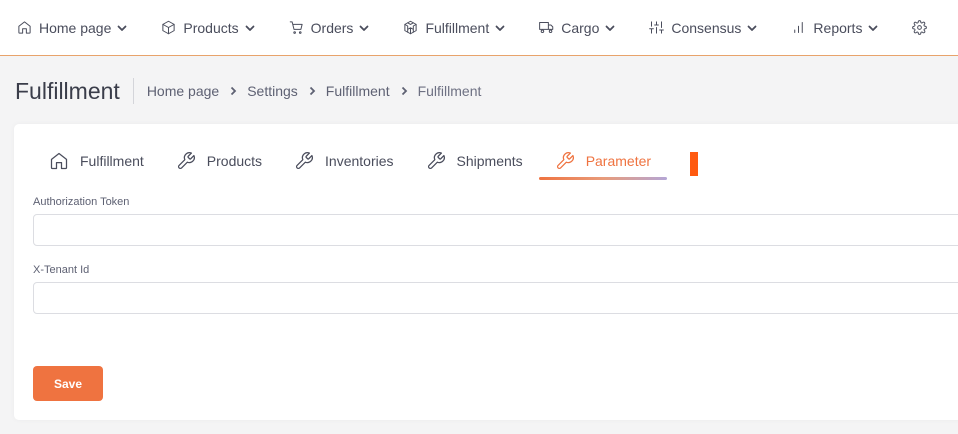  I want to click on nav-item-label: Orders, so click(332, 27).